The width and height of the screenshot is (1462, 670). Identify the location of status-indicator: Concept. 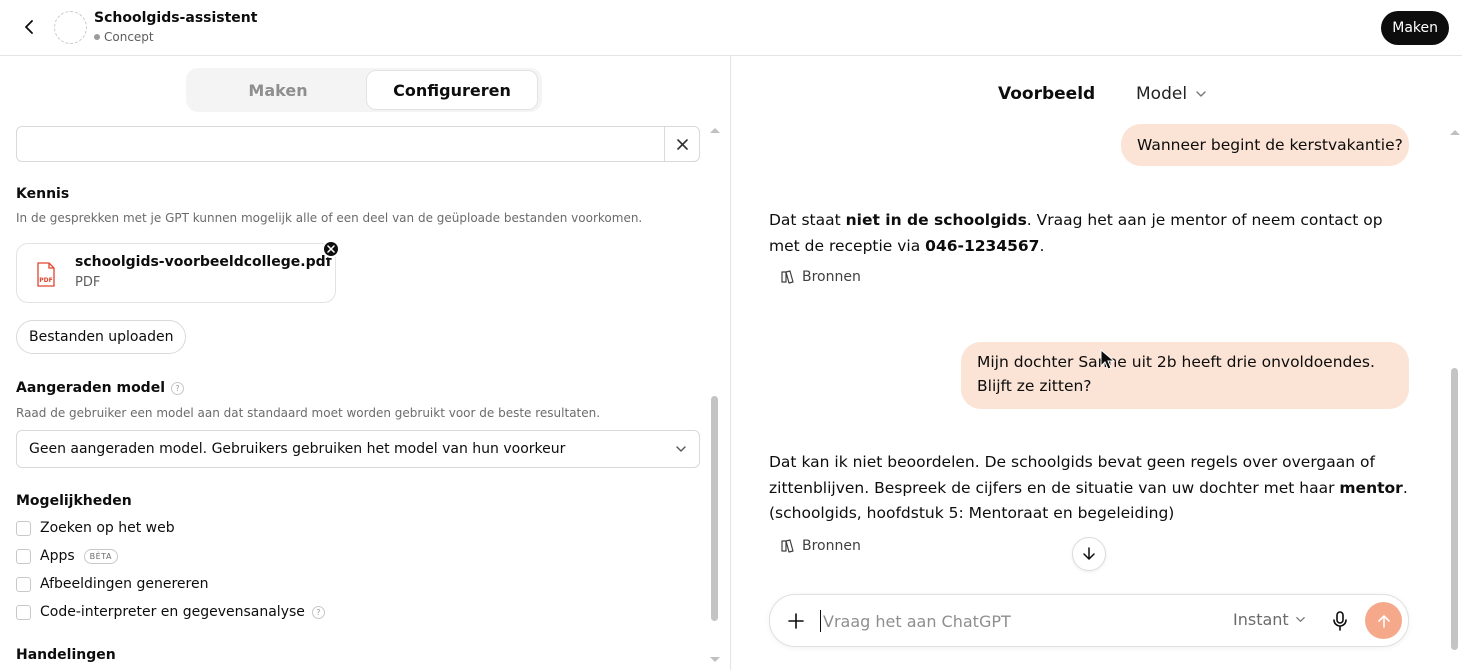
(124, 37).